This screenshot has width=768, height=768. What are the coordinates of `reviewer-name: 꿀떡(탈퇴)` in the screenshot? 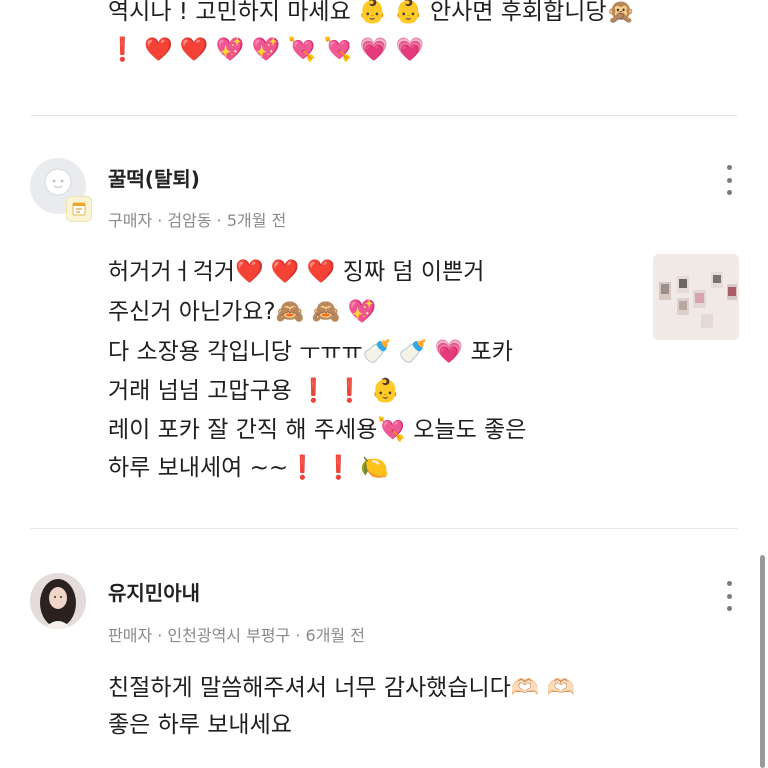 It's located at (154, 177).